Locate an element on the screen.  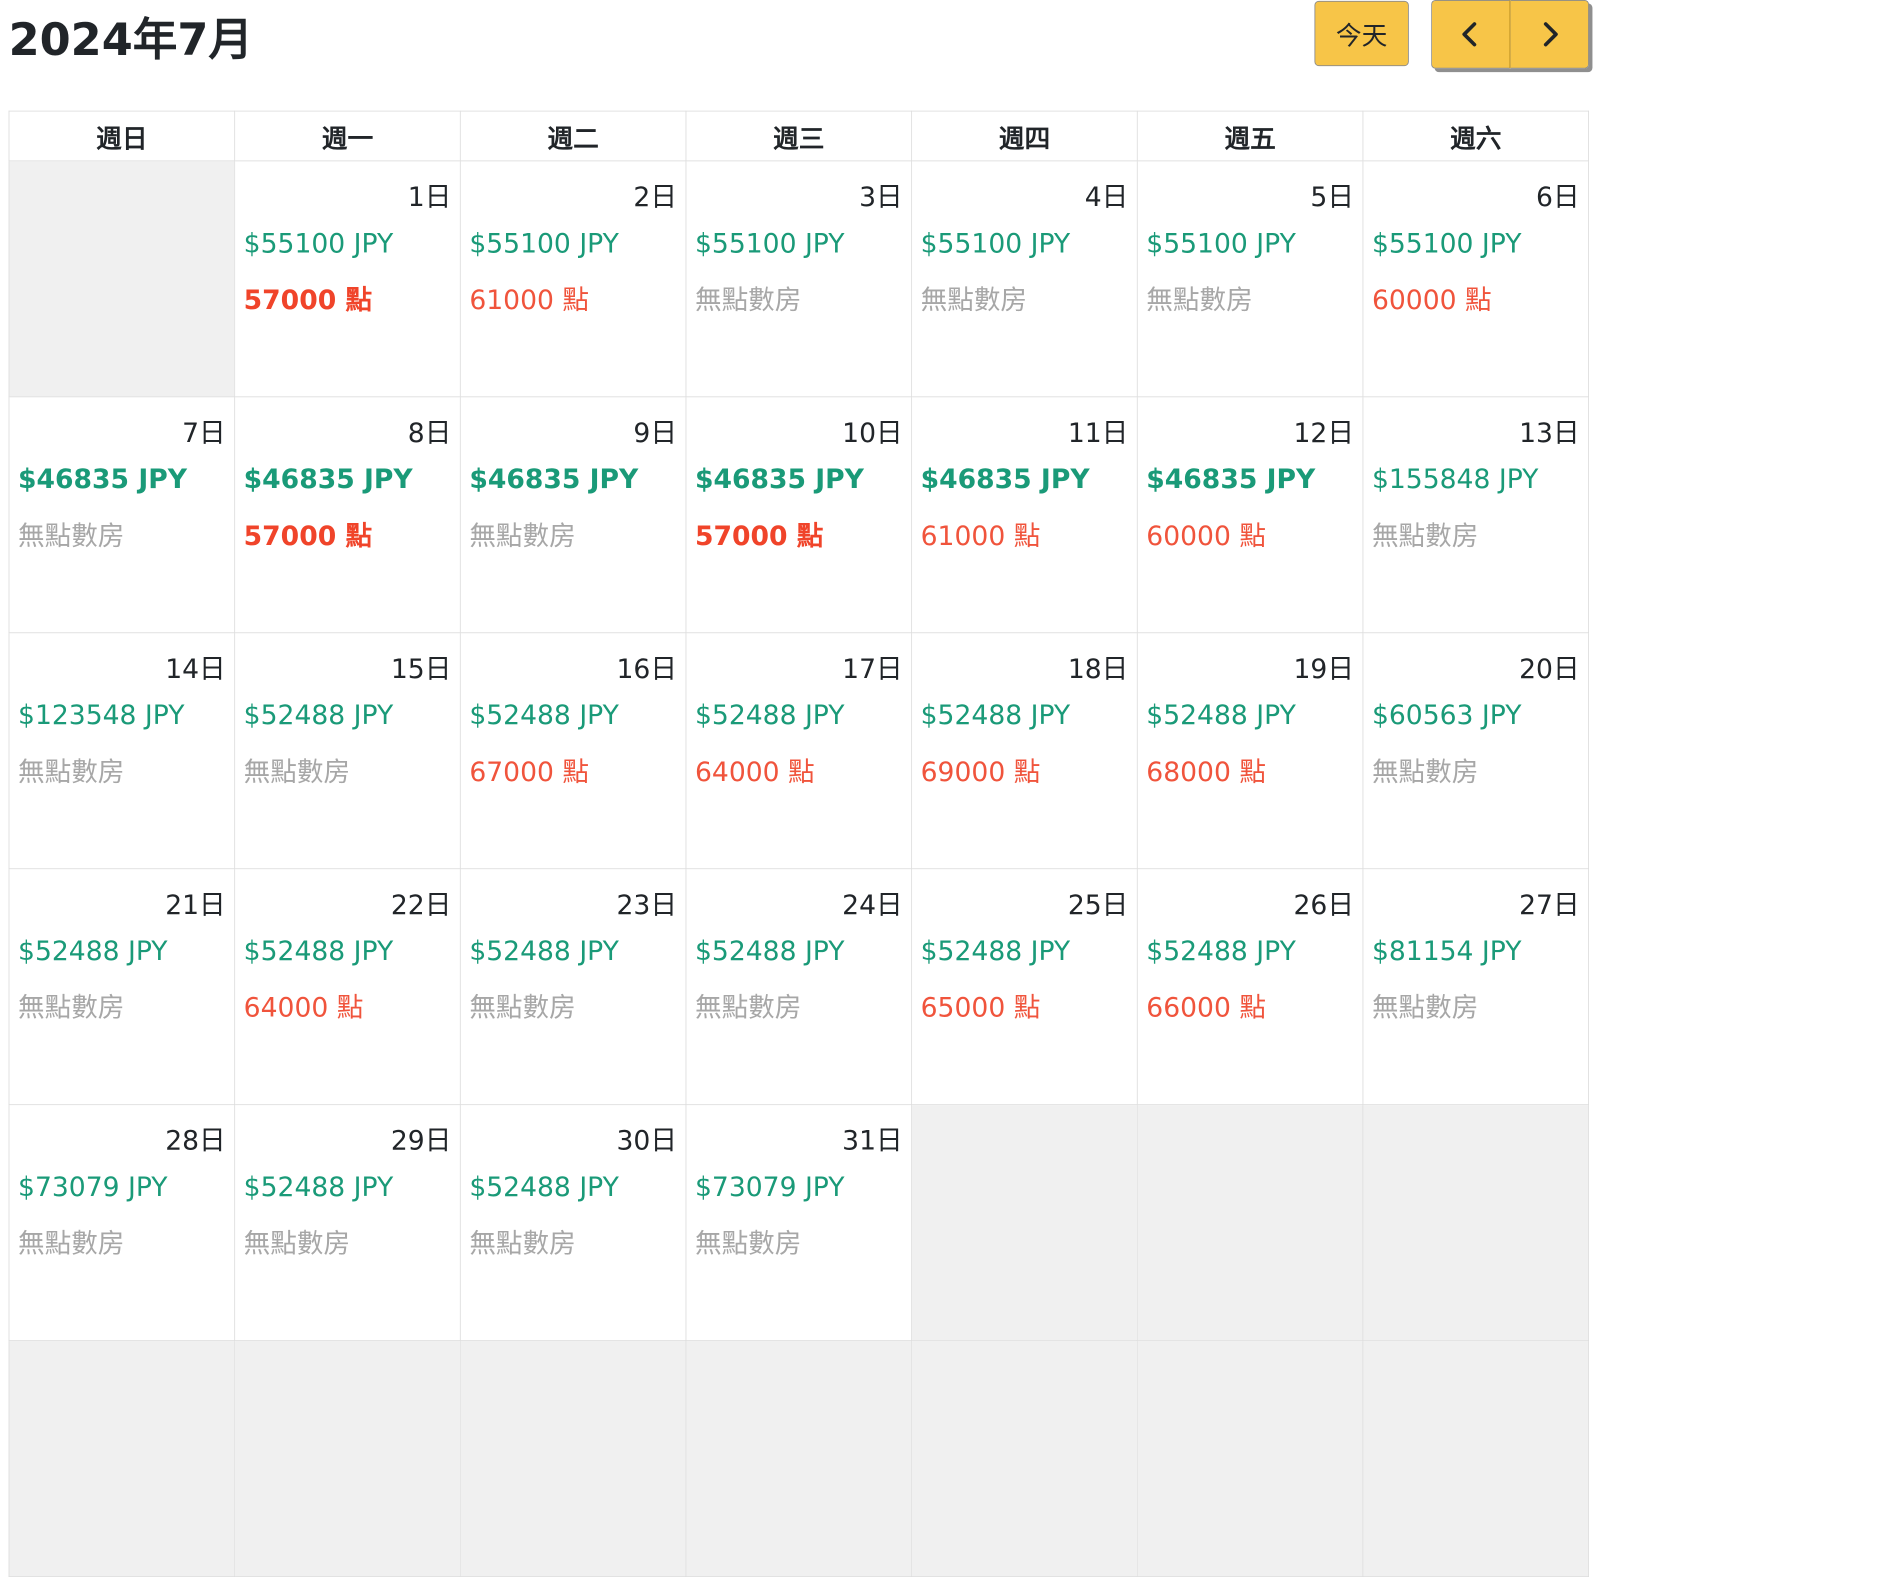
day-number: 5日 is located at coordinates (1332, 197).